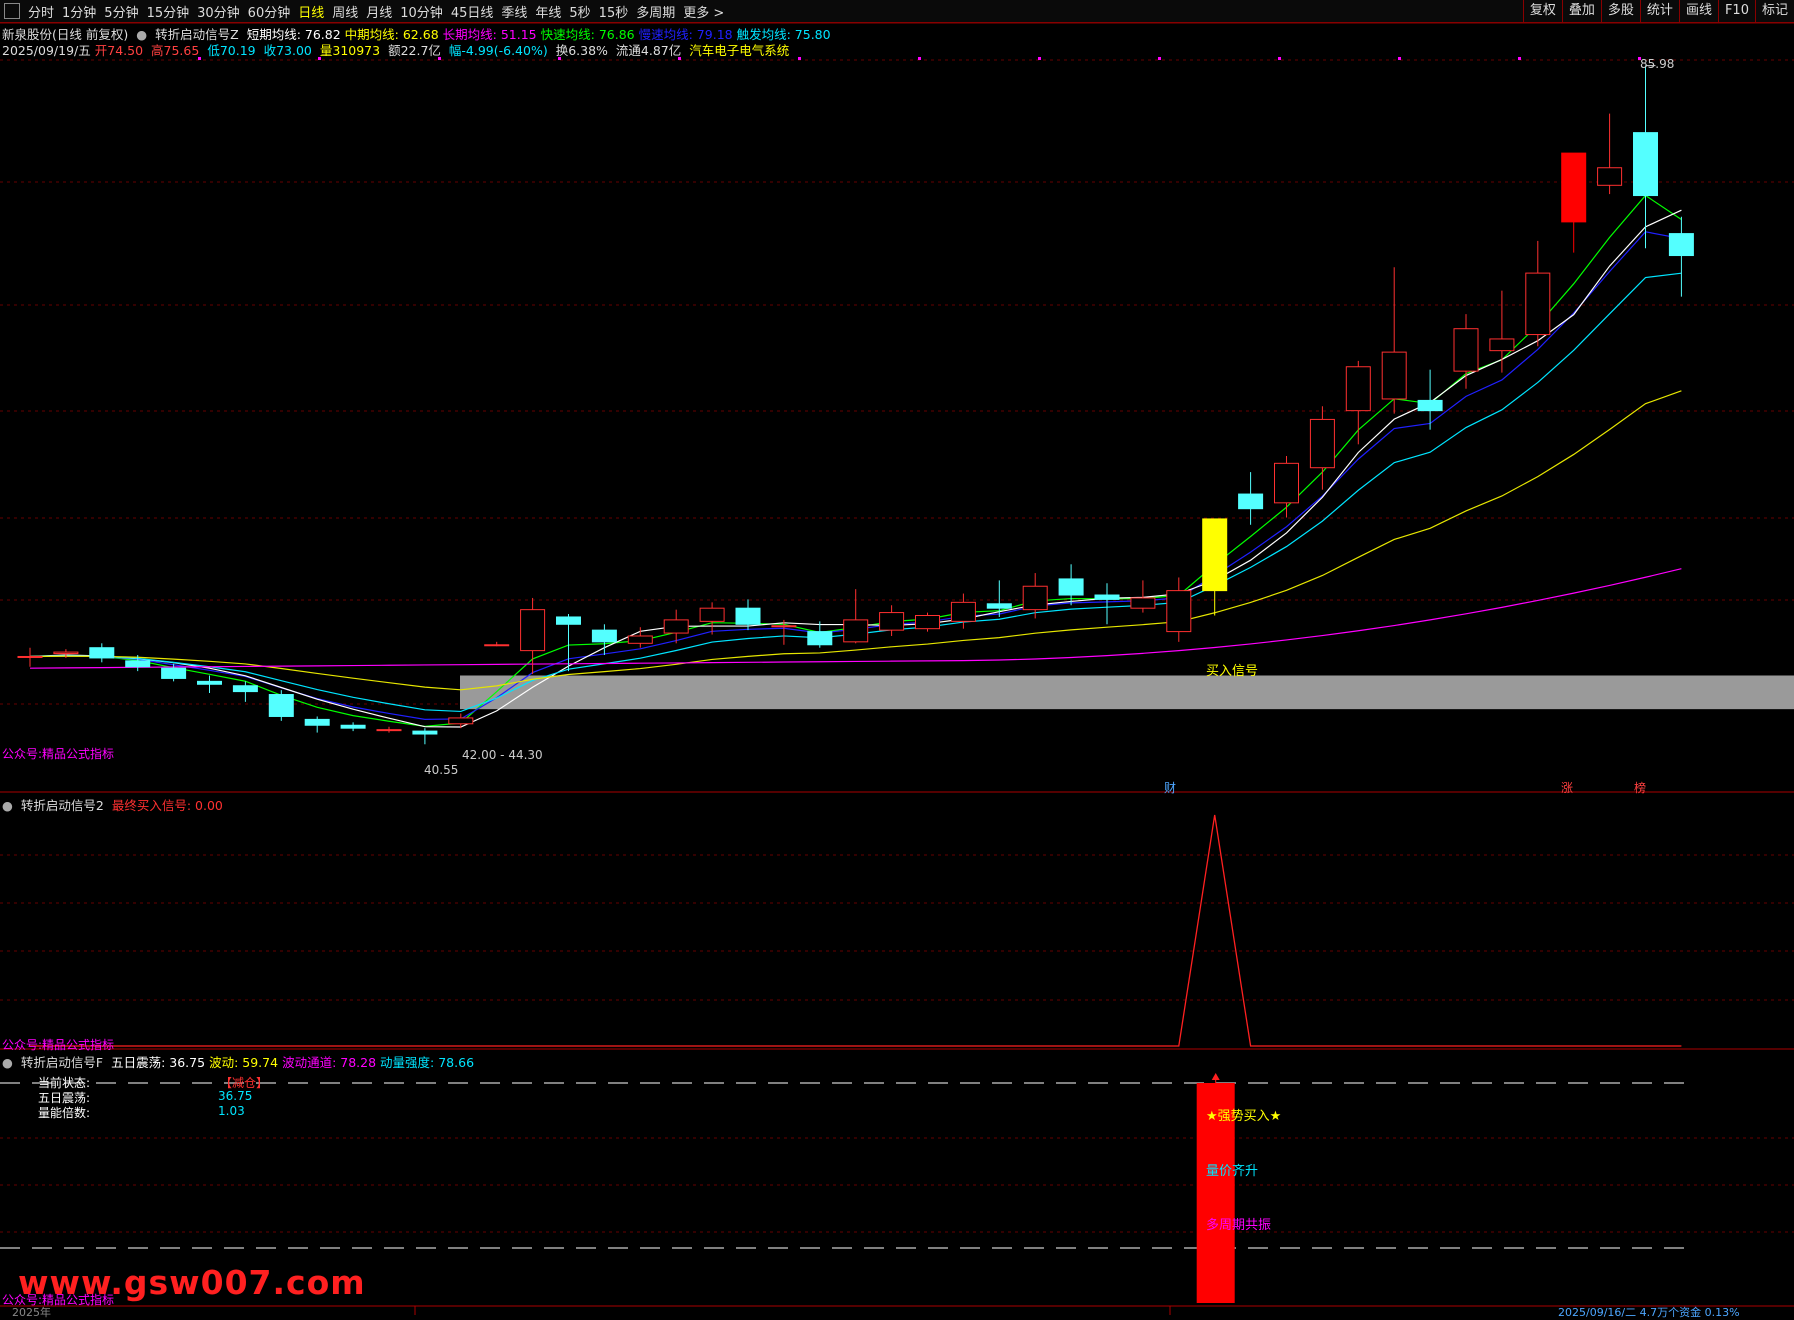 This screenshot has width=1794, height=1320. What do you see at coordinates (1567, 787) in the screenshot?
I see `marker-zhang: 涨` at bounding box center [1567, 787].